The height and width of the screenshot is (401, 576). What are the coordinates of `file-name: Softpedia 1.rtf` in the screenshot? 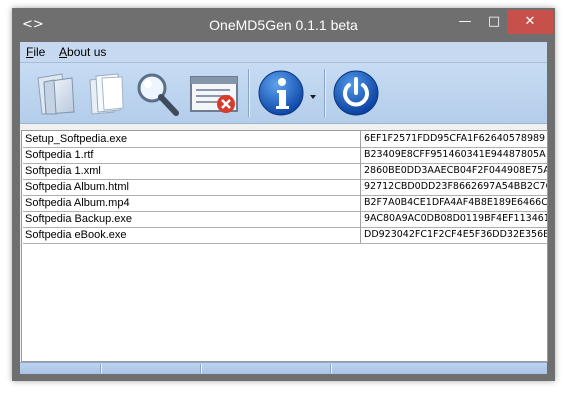 It's located at (193, 155).